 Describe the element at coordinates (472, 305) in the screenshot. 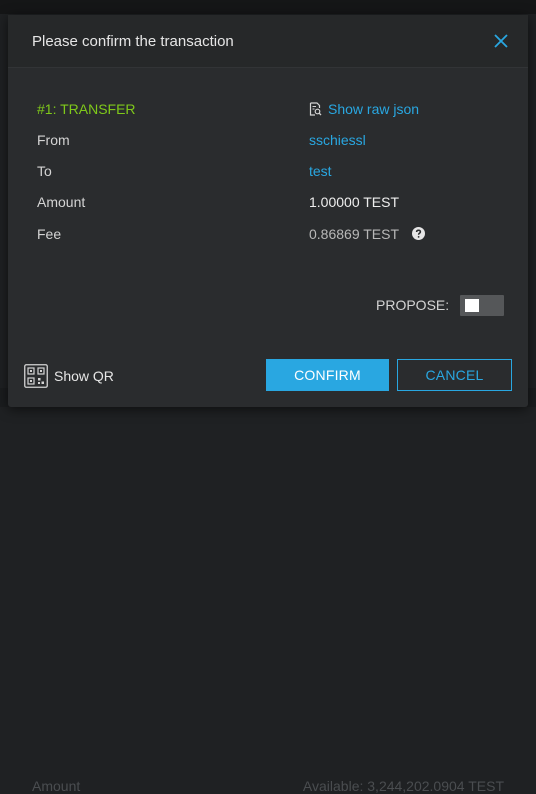

I see `toggle-knob` at that location.